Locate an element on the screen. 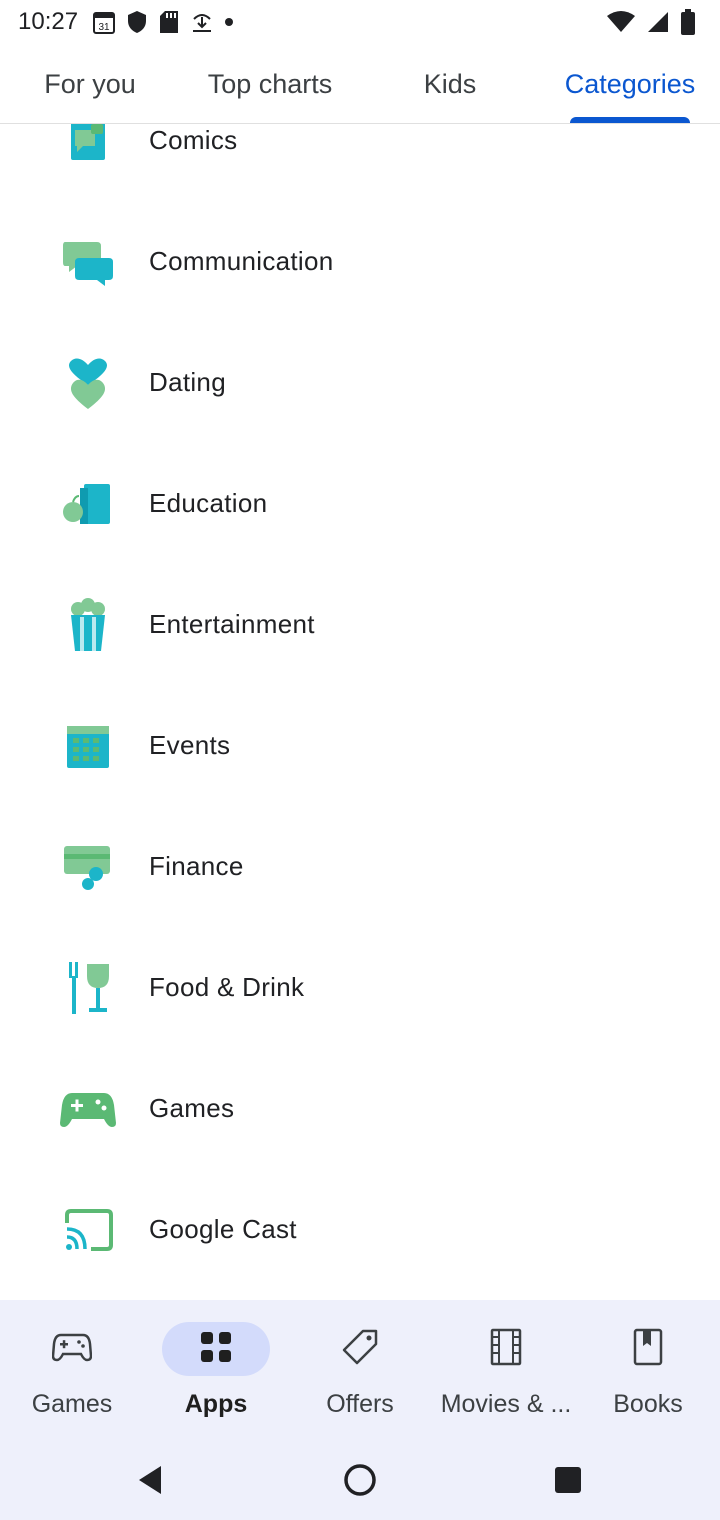 This screenshot has height=1520, width=720. battery-icon is located at coordinates (688, 22).